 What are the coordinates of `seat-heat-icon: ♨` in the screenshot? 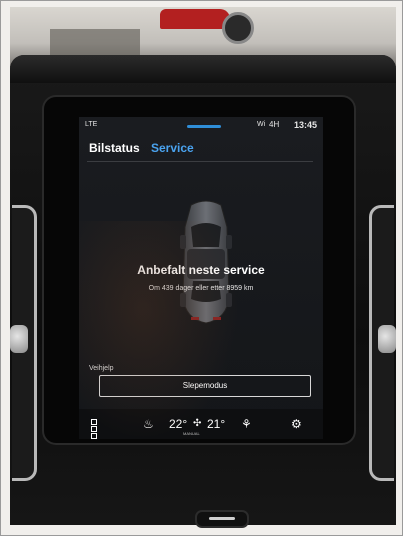 It's located at (148, 424).